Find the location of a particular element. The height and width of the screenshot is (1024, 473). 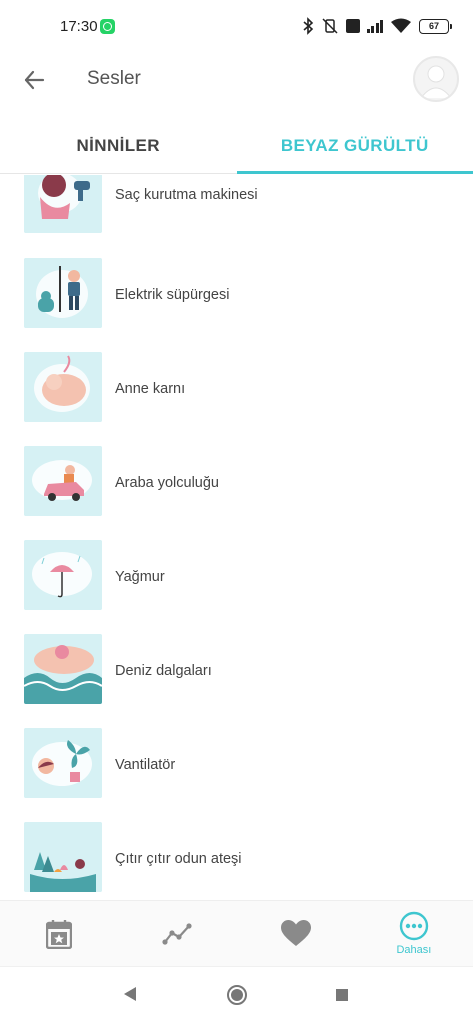

system-recents-icon is located at coordinates (342, 995).